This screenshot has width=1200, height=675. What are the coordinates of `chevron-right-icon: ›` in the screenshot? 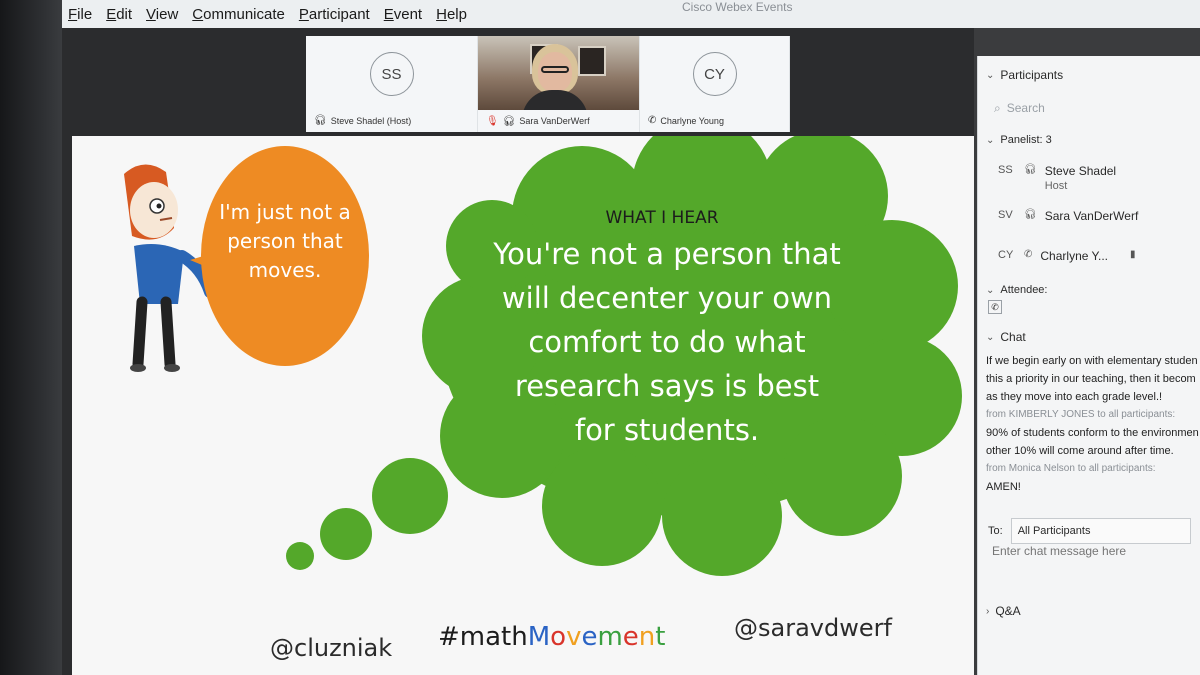 It's located at (988, 611).